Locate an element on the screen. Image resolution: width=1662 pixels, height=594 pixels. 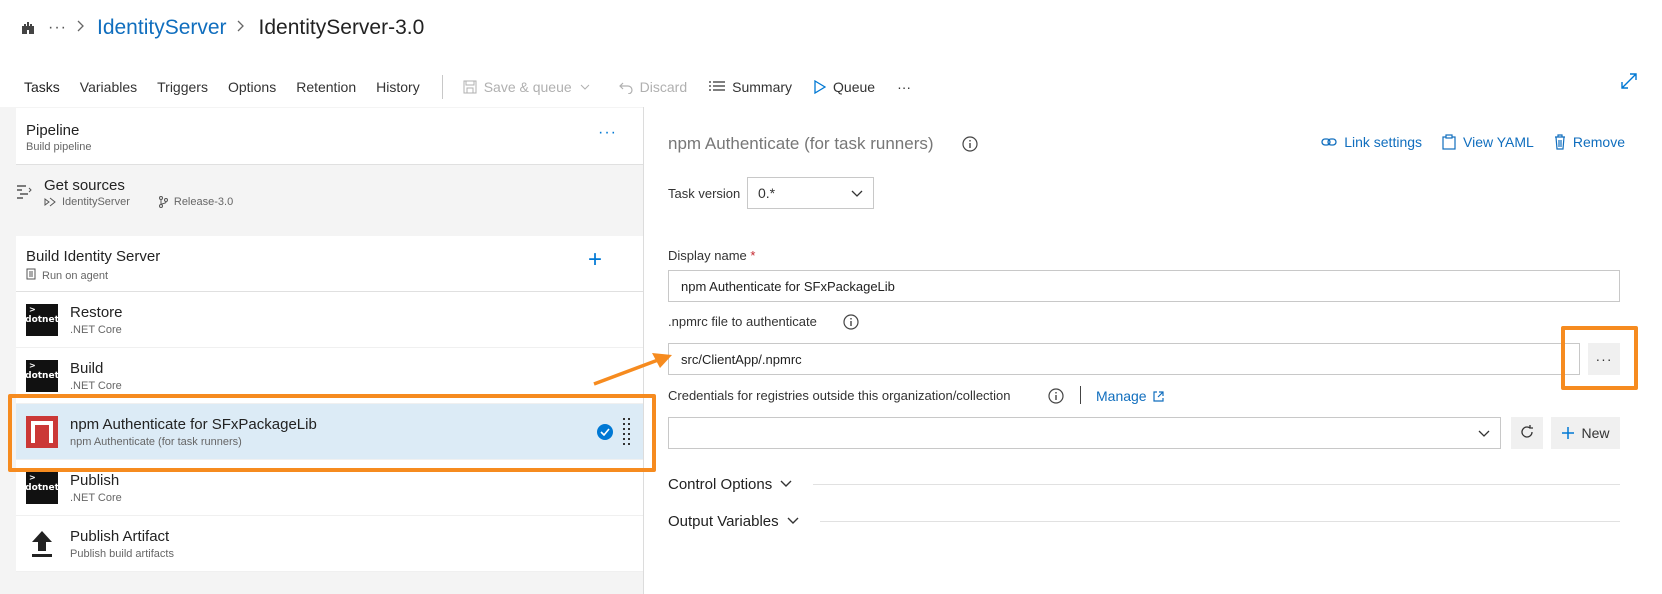
refresh-button is located at coordinates (1527, 433).